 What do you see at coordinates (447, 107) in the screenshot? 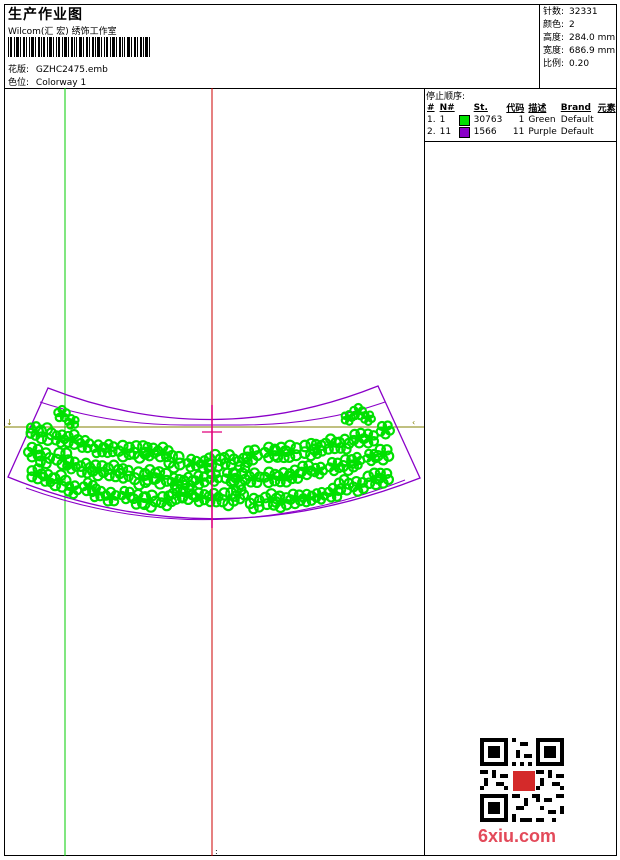
I see `col-needle: N#` at bounding box center [447, 107].